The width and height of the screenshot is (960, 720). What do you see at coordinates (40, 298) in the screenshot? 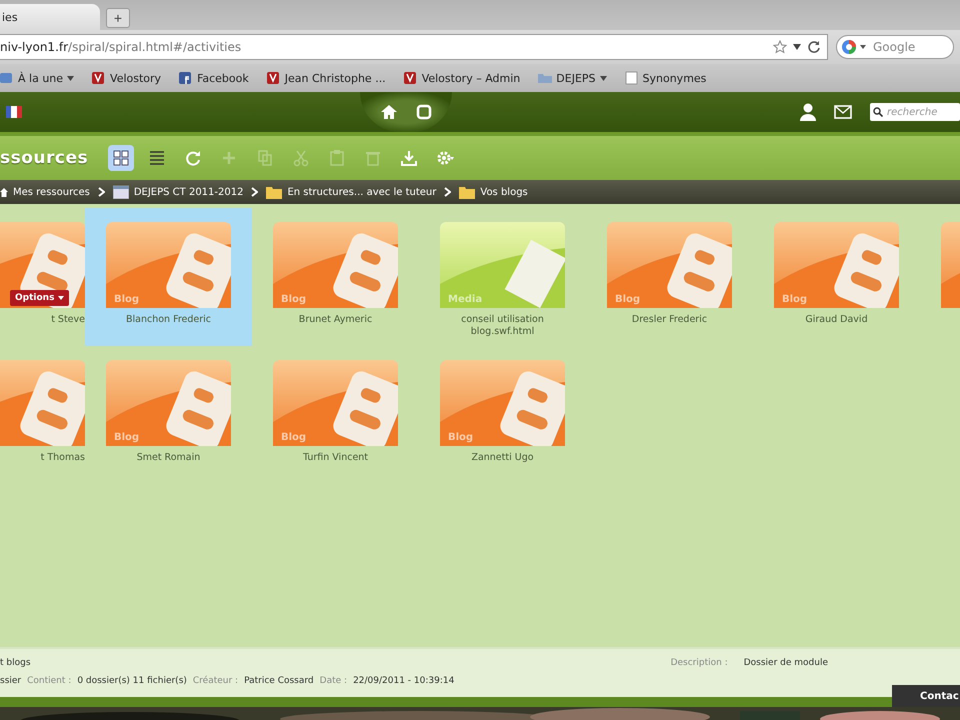
I see `options-button: Options` at bounding box center [40, 298].